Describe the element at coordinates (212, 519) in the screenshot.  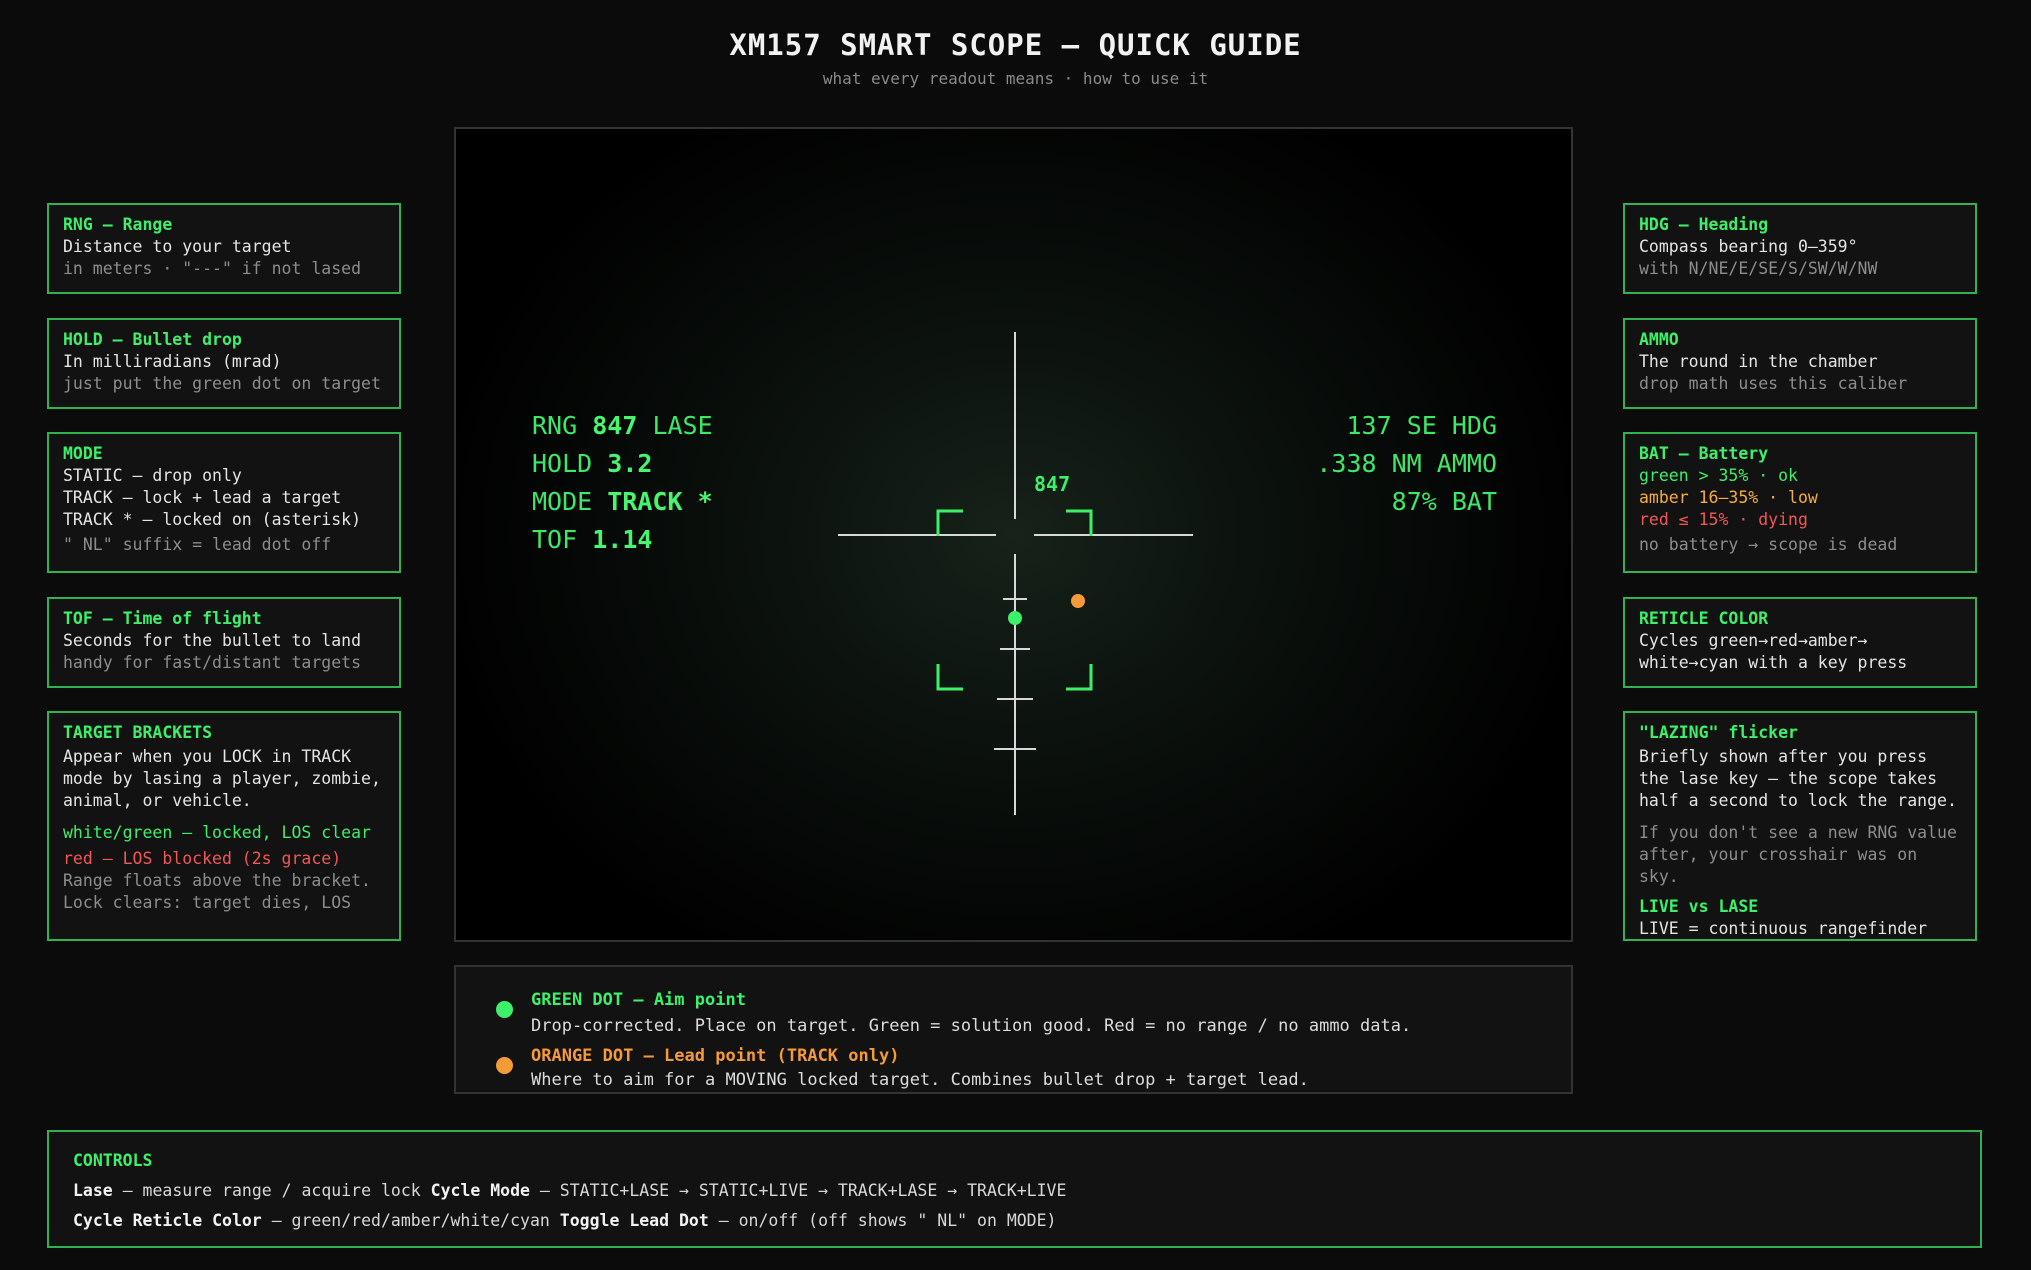
I see `card-text: TRACK * — locked on (asterisk)` at that location.